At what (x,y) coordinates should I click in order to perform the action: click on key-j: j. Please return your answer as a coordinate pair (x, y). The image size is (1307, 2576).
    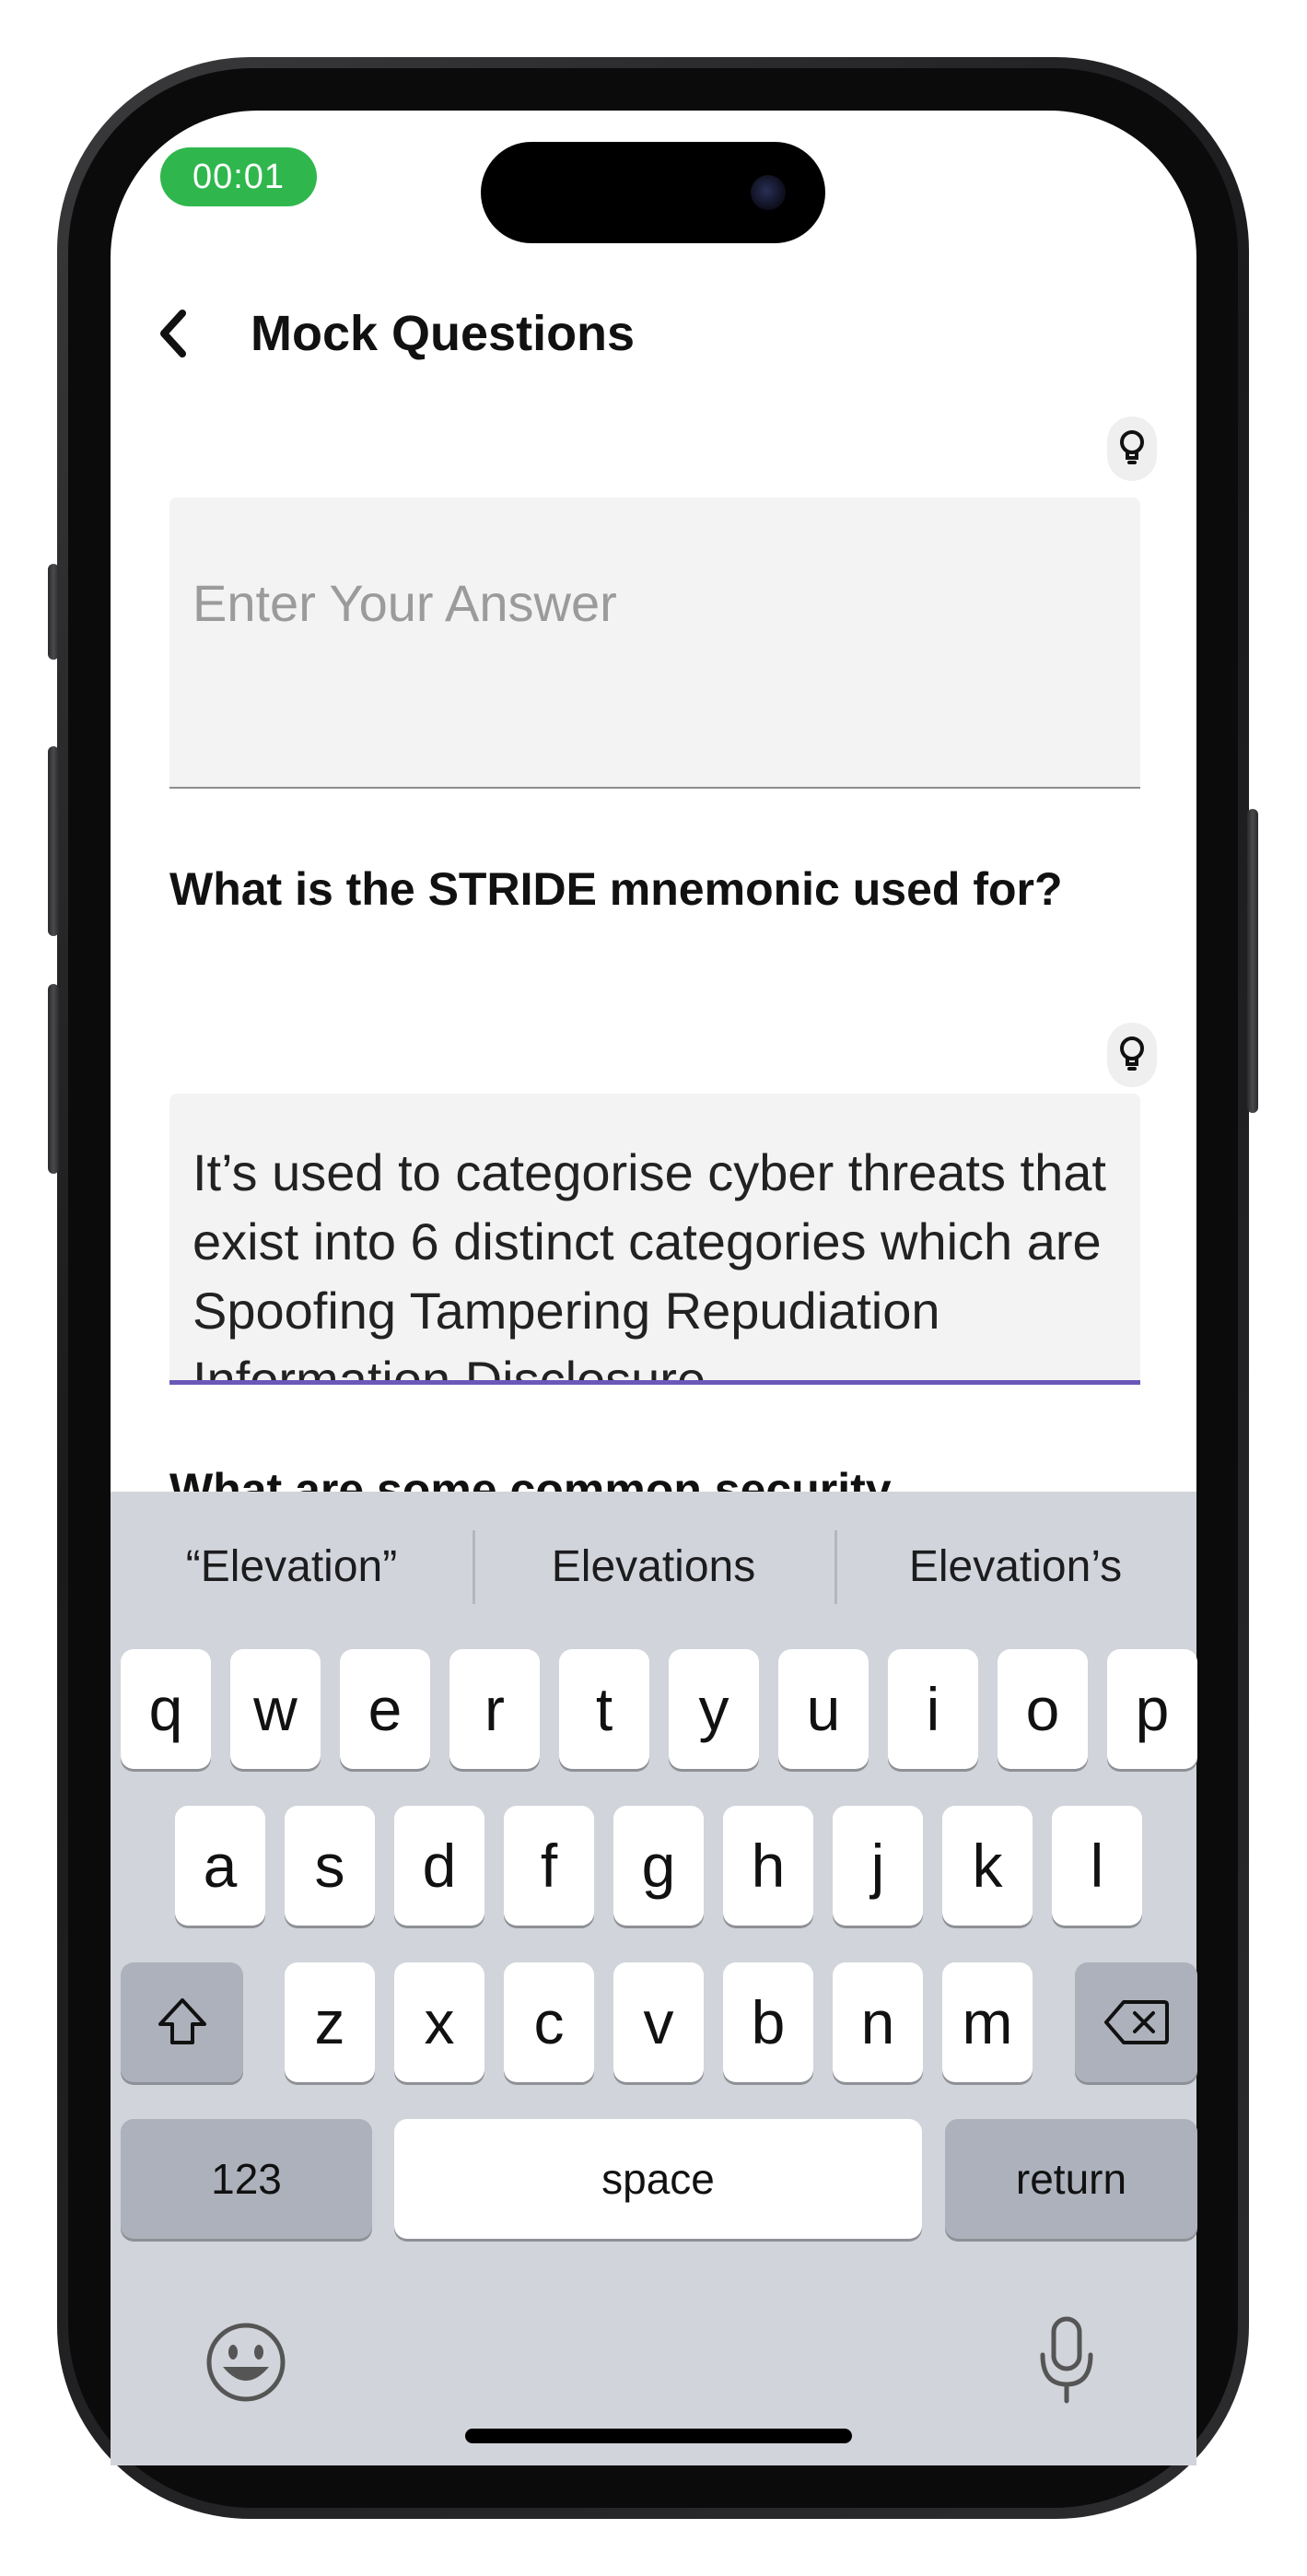
    Looking at the image, I should click on (878, 1866).